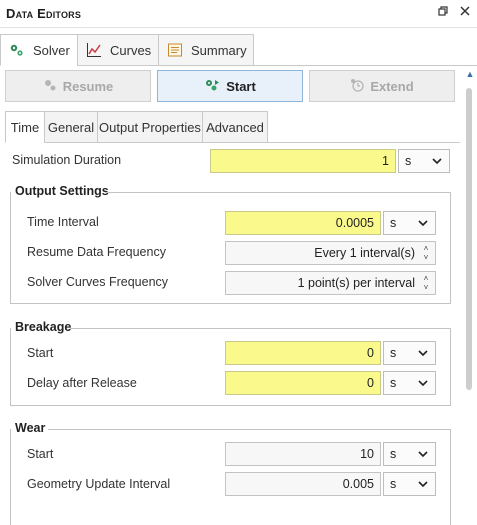 This screenshot has height=525, width=477. I want to click on tab-general-label: General, so click(71, 127).